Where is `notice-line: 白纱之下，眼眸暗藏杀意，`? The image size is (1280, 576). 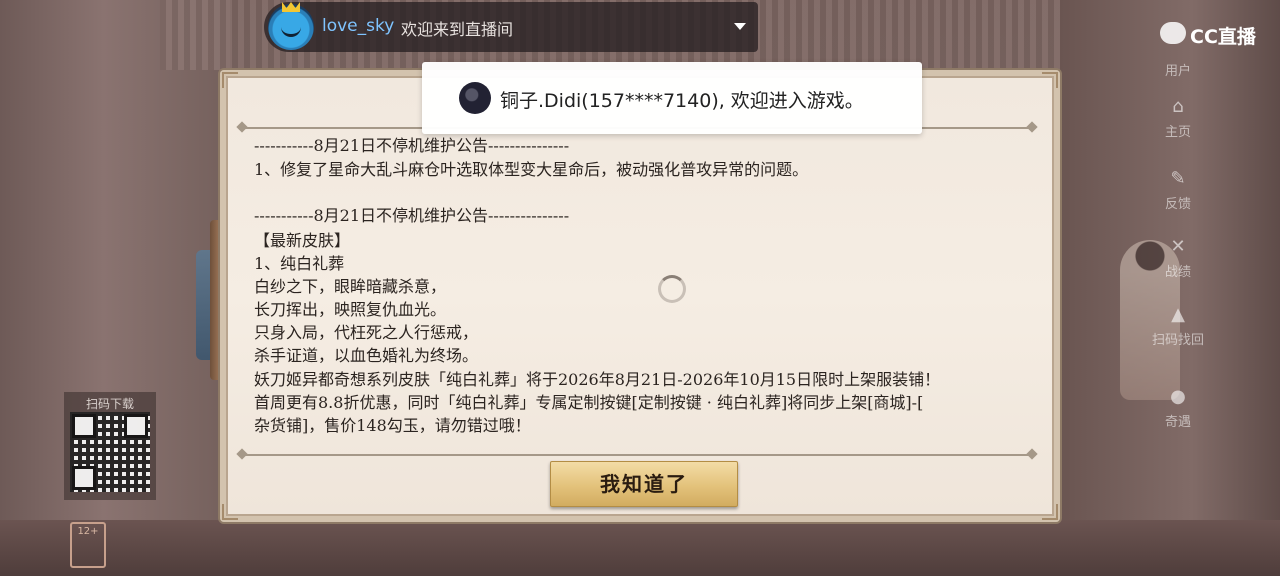
notice-line: 白纱之下，眼眸暗藏杀意， is located at coordinates (350, 286).